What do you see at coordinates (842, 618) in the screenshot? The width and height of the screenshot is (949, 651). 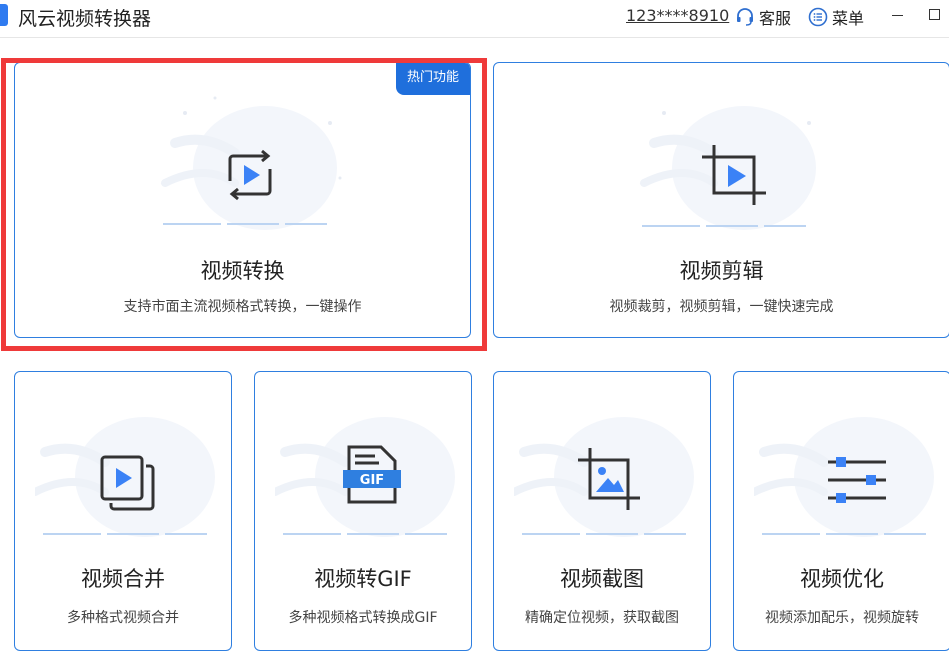 I see `feature-description: 视频添加配乐，视频旋转` at bounding box center [842, 618].